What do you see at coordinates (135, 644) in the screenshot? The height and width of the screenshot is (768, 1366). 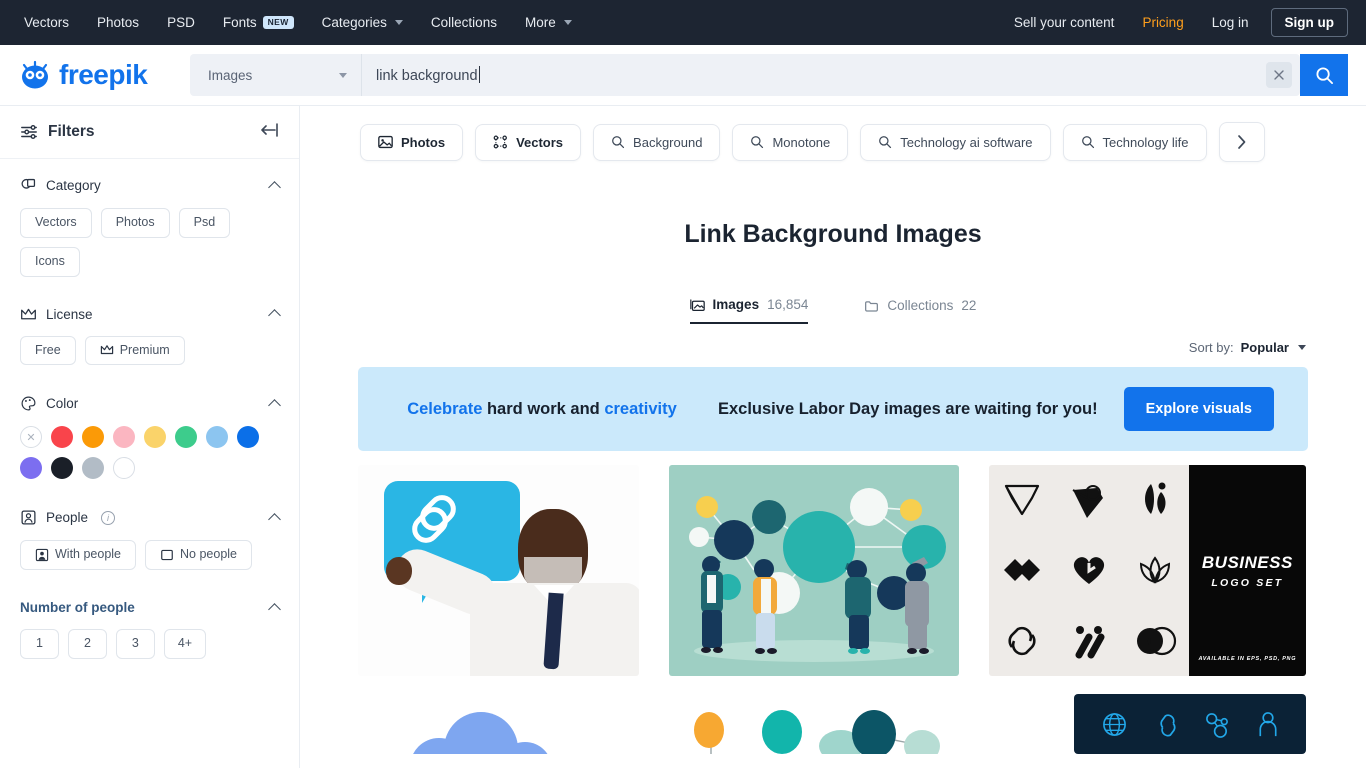 I see `chip-people-3: 3` at bounding box center [135, 644].